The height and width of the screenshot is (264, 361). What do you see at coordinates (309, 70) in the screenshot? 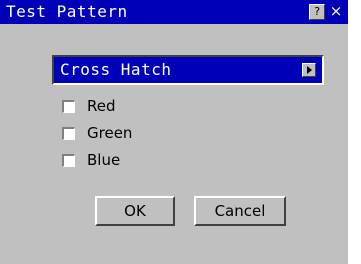
I see `dropdown-arrow-icon` at bounding box center [309, 70].